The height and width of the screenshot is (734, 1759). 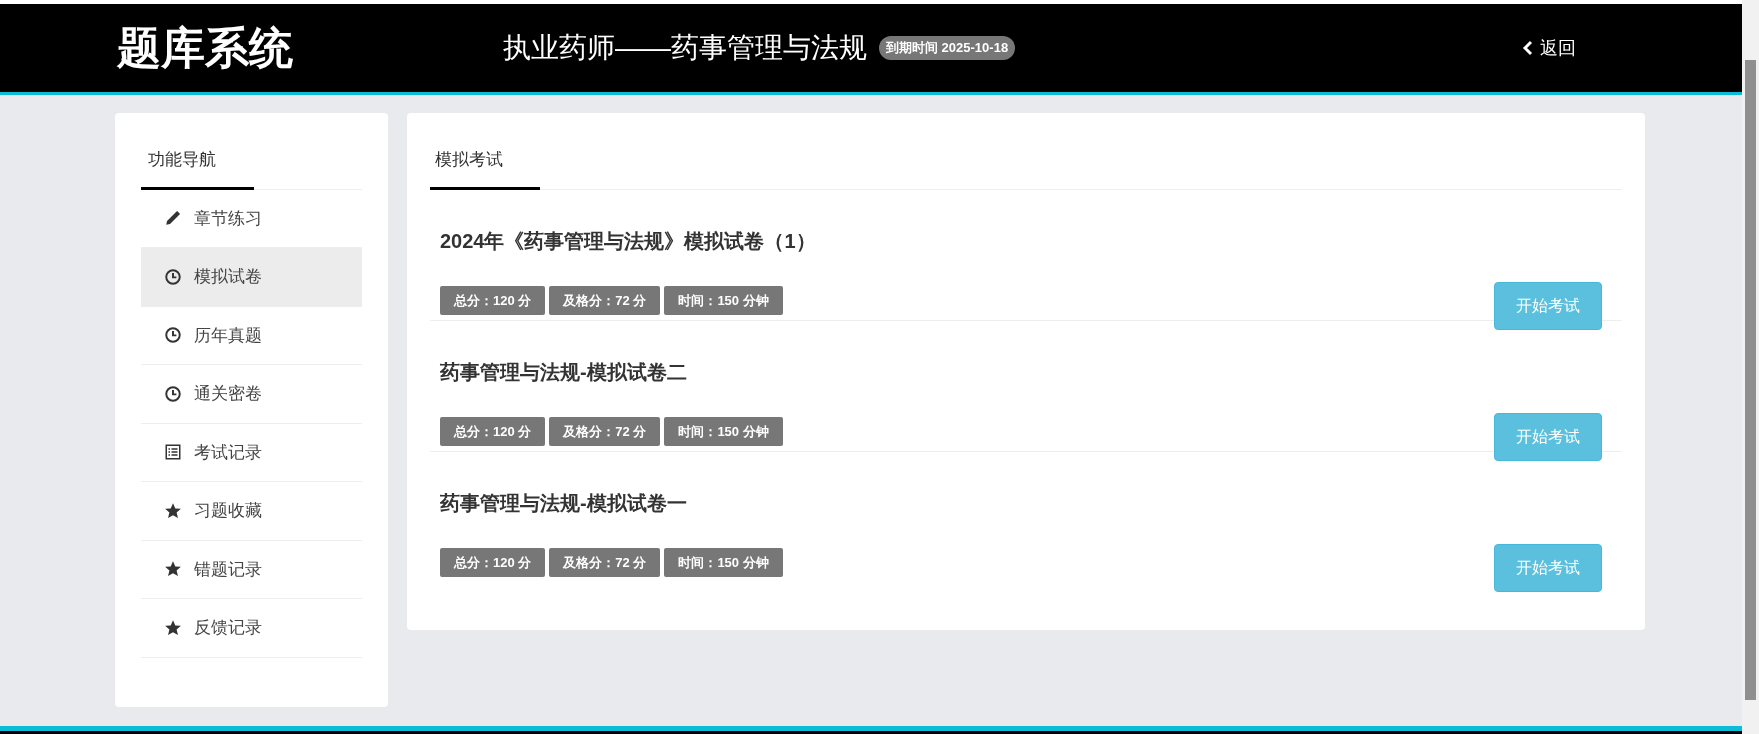 I want to click on sidebar-item: 模拟试卷, so click(x=251, y=277).